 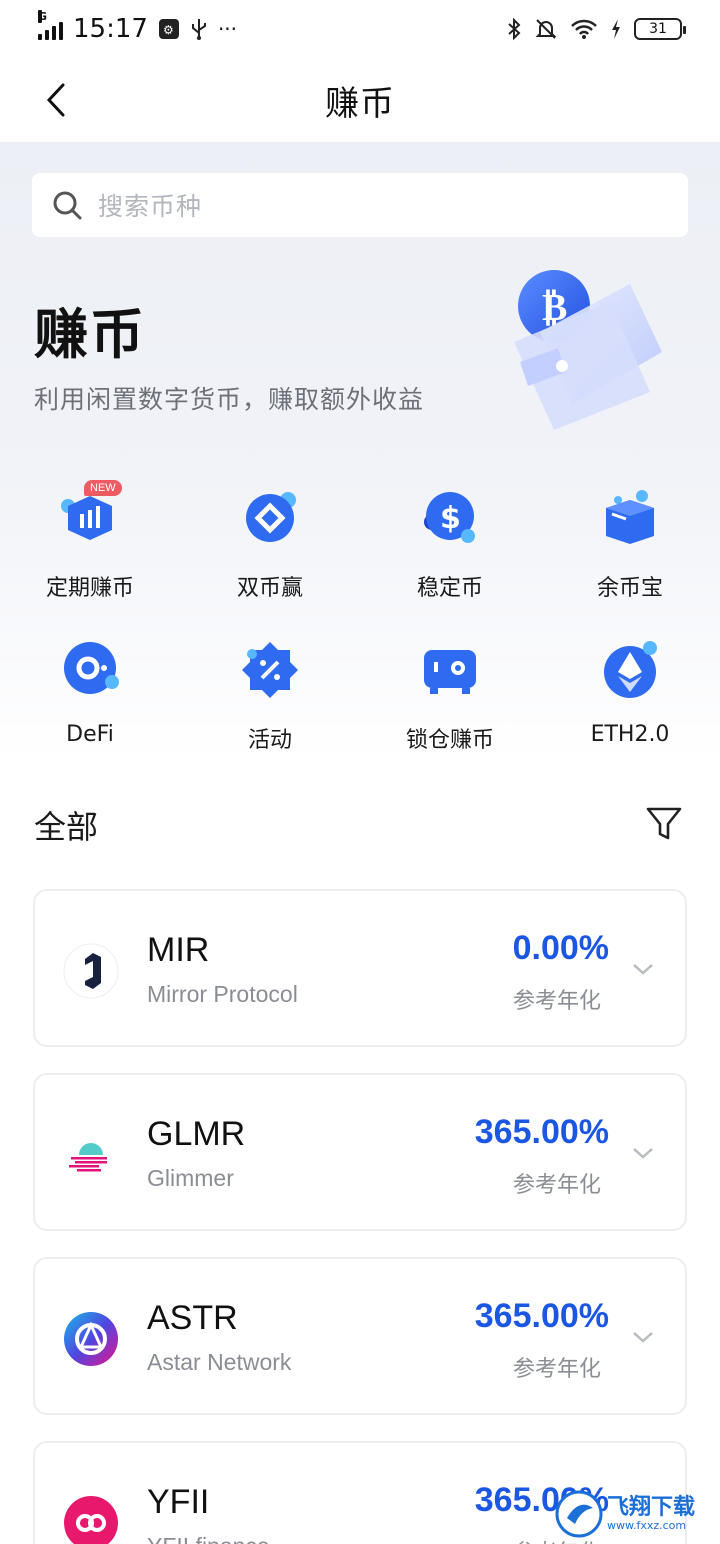 I want to click on diamond-coin-icon, so click(x=271, y=517).